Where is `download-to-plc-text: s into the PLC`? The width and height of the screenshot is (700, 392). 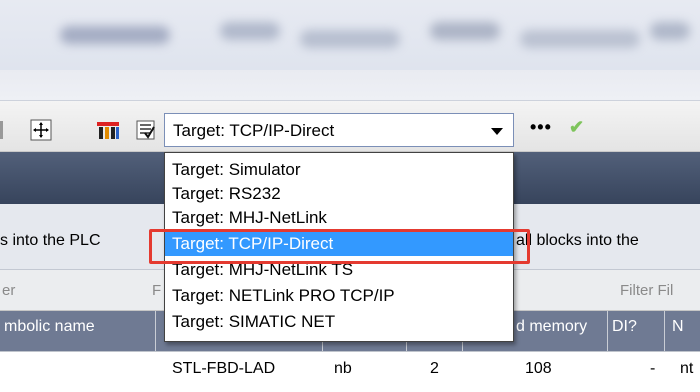
download-to-plc-text: s into the PLC is located at coordinates (50, 241).